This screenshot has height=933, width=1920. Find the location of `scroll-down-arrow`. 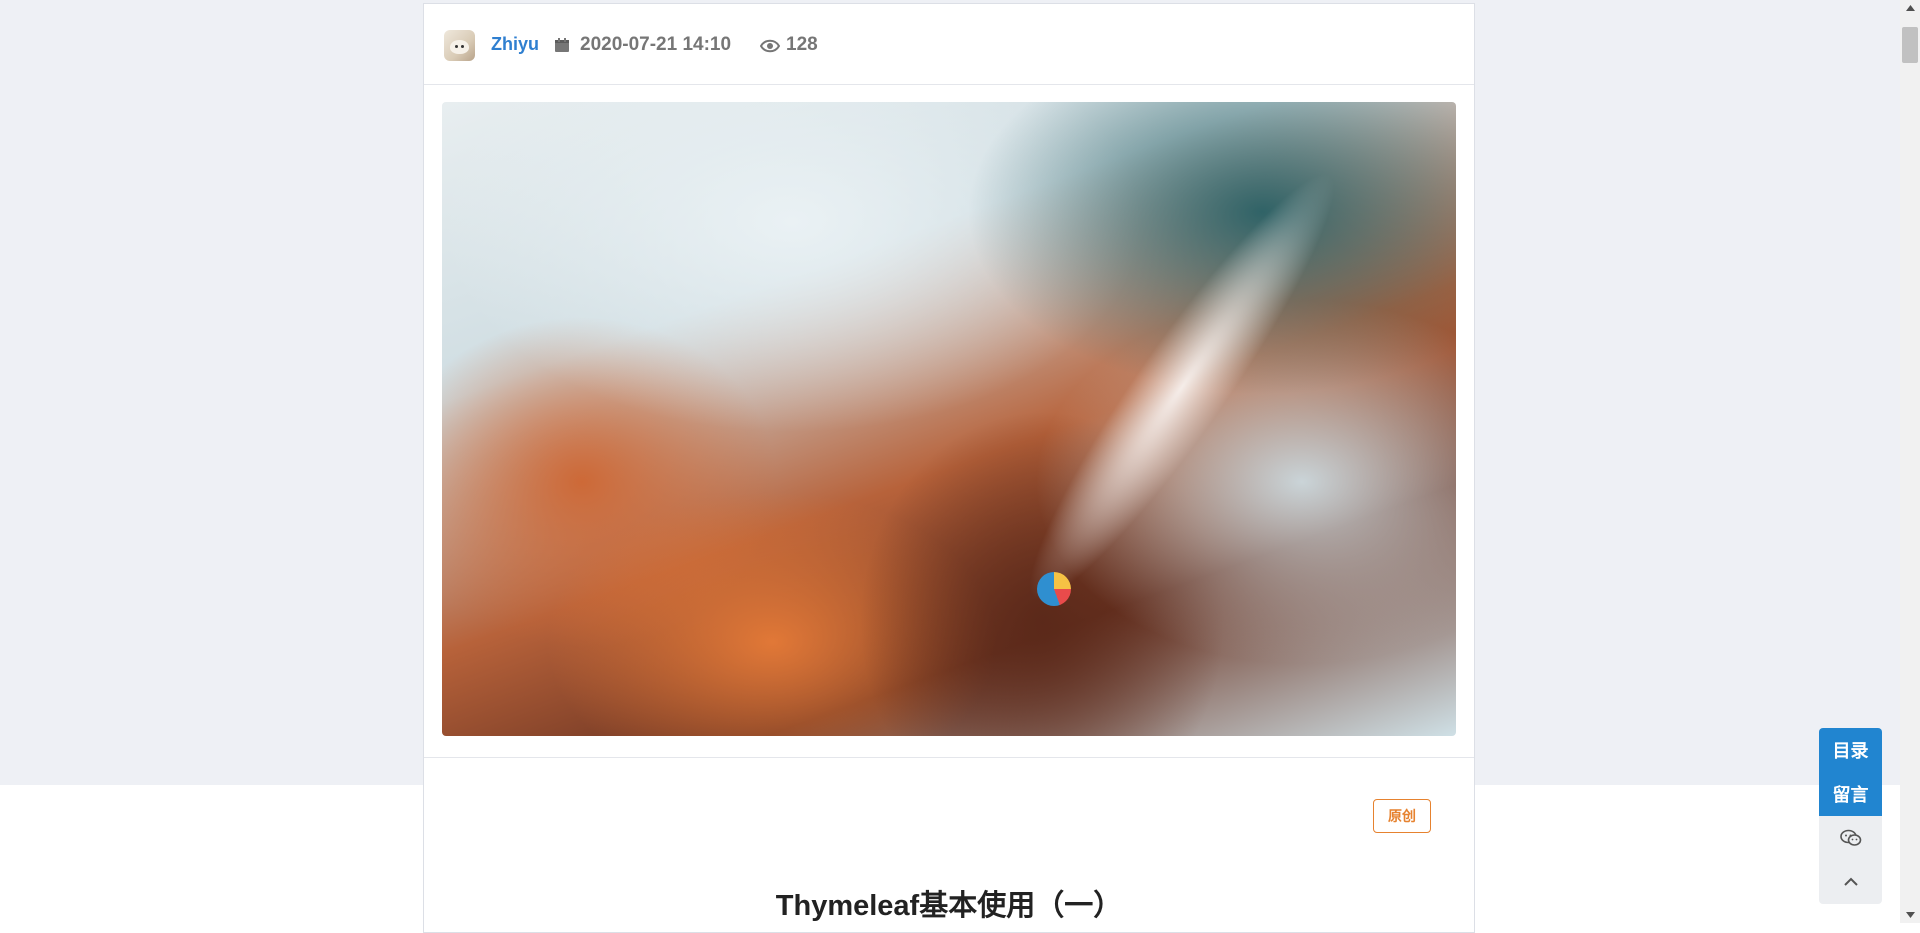

scroll-down-arrow is located at coordinates (1910, 915).